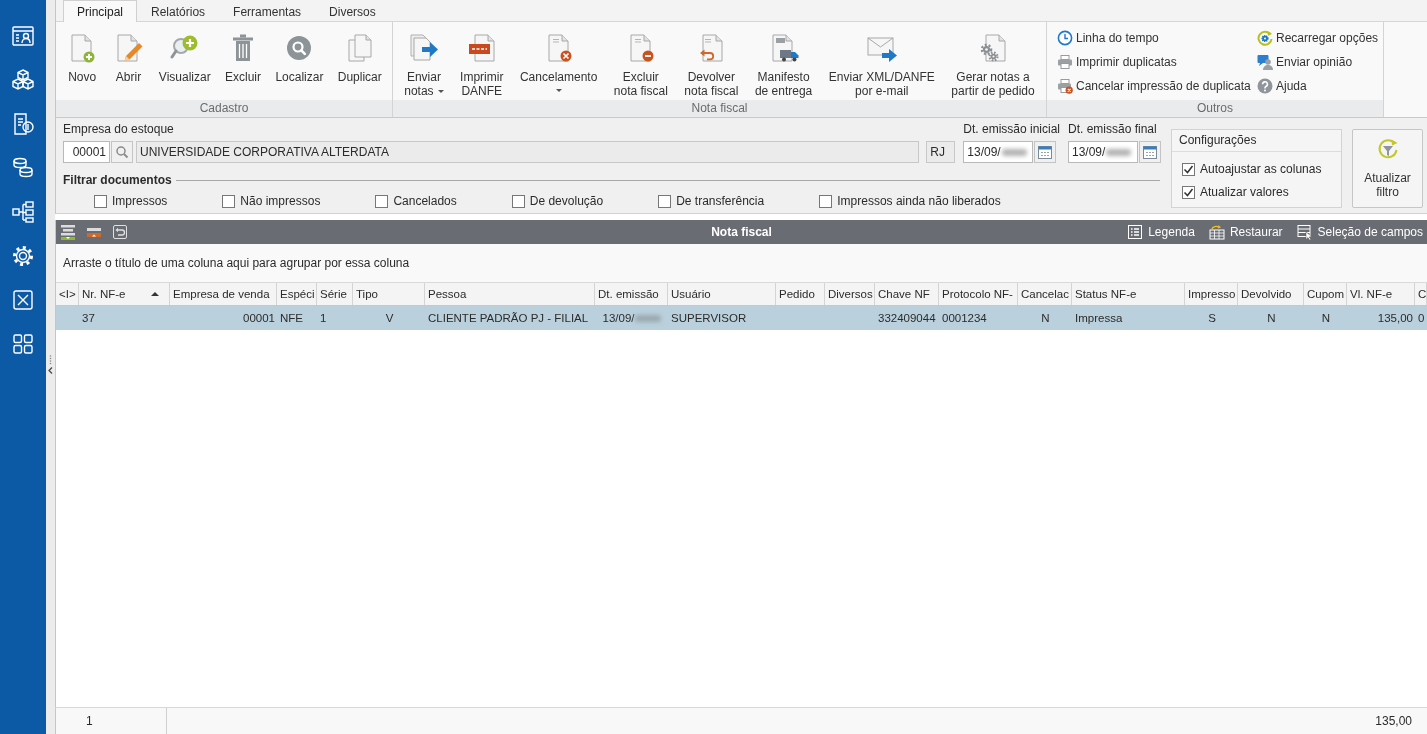  Describe the element at coordinates (1381, 294) in the screenshot. I see `column-header: Vl. NF-e` at that location.